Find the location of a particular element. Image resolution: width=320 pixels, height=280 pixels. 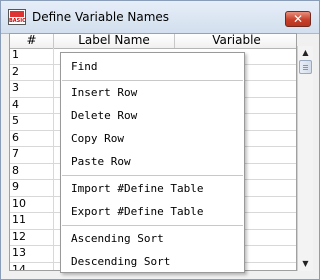

scroll-up-button: ▲ is located at coordinates (305, 53).